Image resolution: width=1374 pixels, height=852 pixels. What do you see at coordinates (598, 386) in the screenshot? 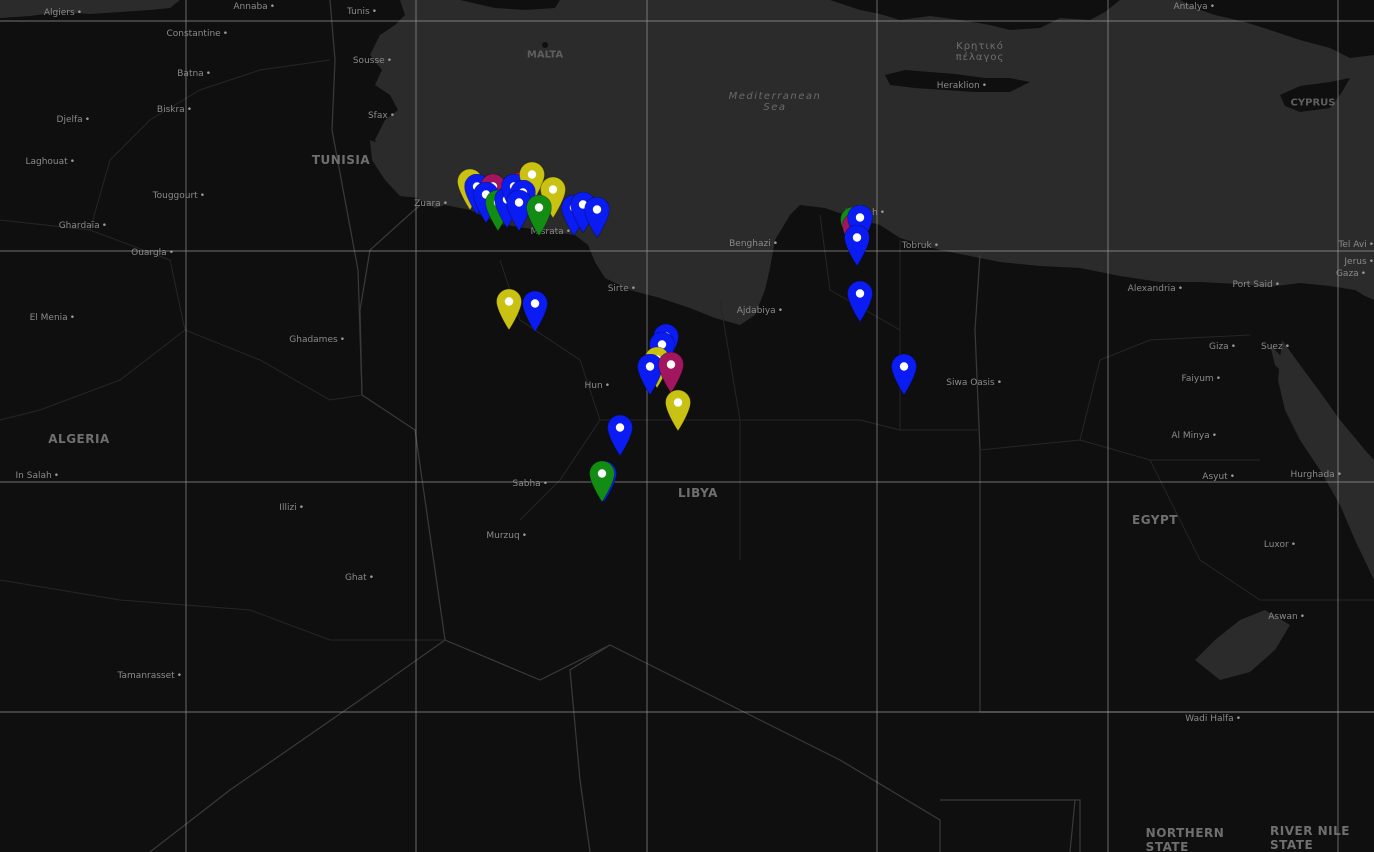
I see `city-label-hun: Hun` at bounding box center [598, 386].